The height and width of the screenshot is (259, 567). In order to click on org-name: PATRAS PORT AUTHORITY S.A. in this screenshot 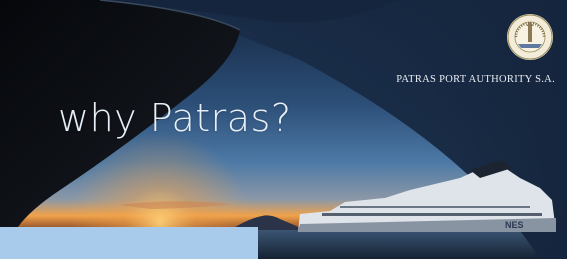, I will do `click(475, 79)`.